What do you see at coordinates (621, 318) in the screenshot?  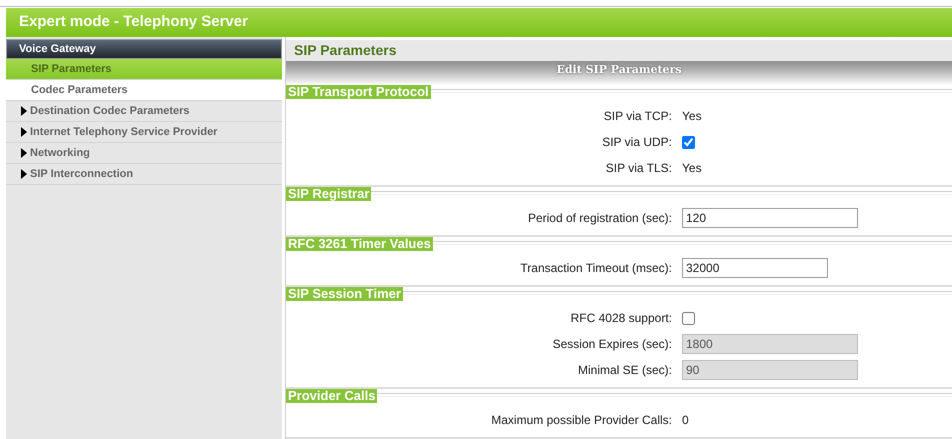 I see `field-label: RFC 4028 support:` at bounding box center [621, 318].